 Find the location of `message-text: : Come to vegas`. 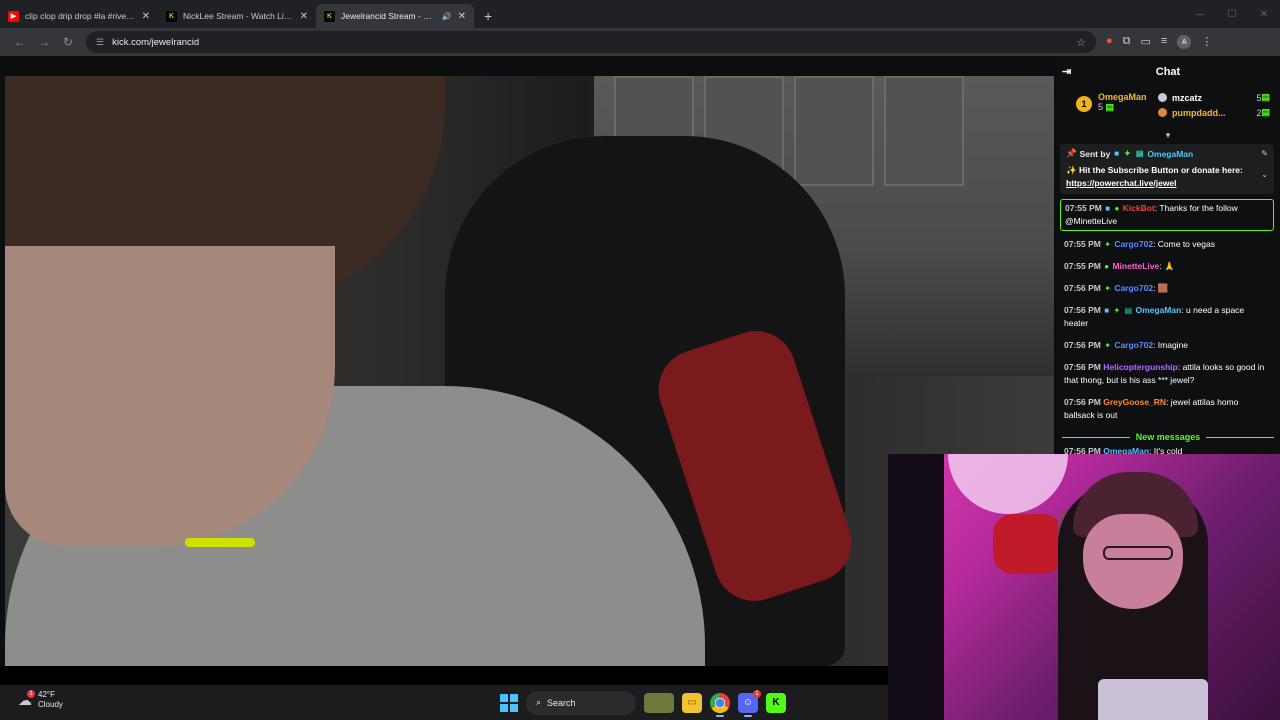

message-text: : Come to vegas is located at coordinates (1184, 244).